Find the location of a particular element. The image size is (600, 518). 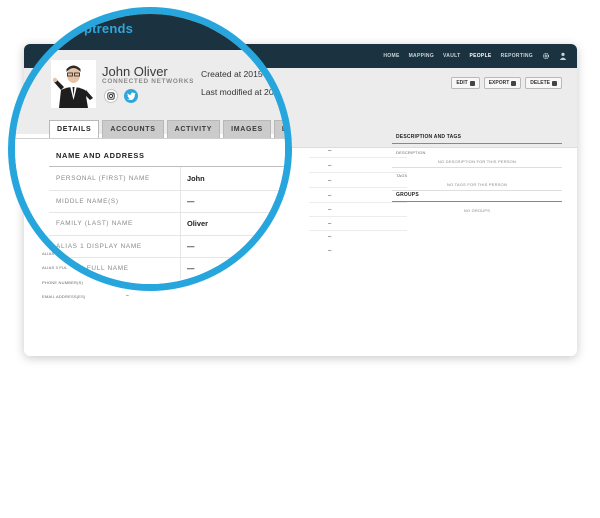

field-value-first-name: John is located at coordinates (196, 178).